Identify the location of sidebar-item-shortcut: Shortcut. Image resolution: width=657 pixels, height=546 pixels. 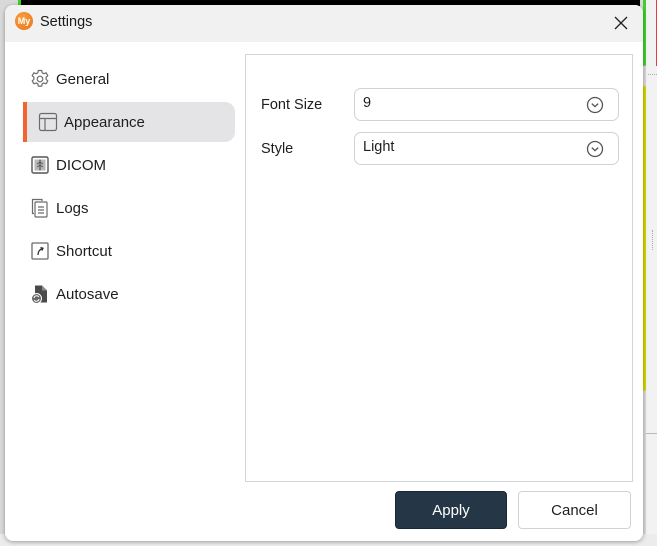
(129, 251).